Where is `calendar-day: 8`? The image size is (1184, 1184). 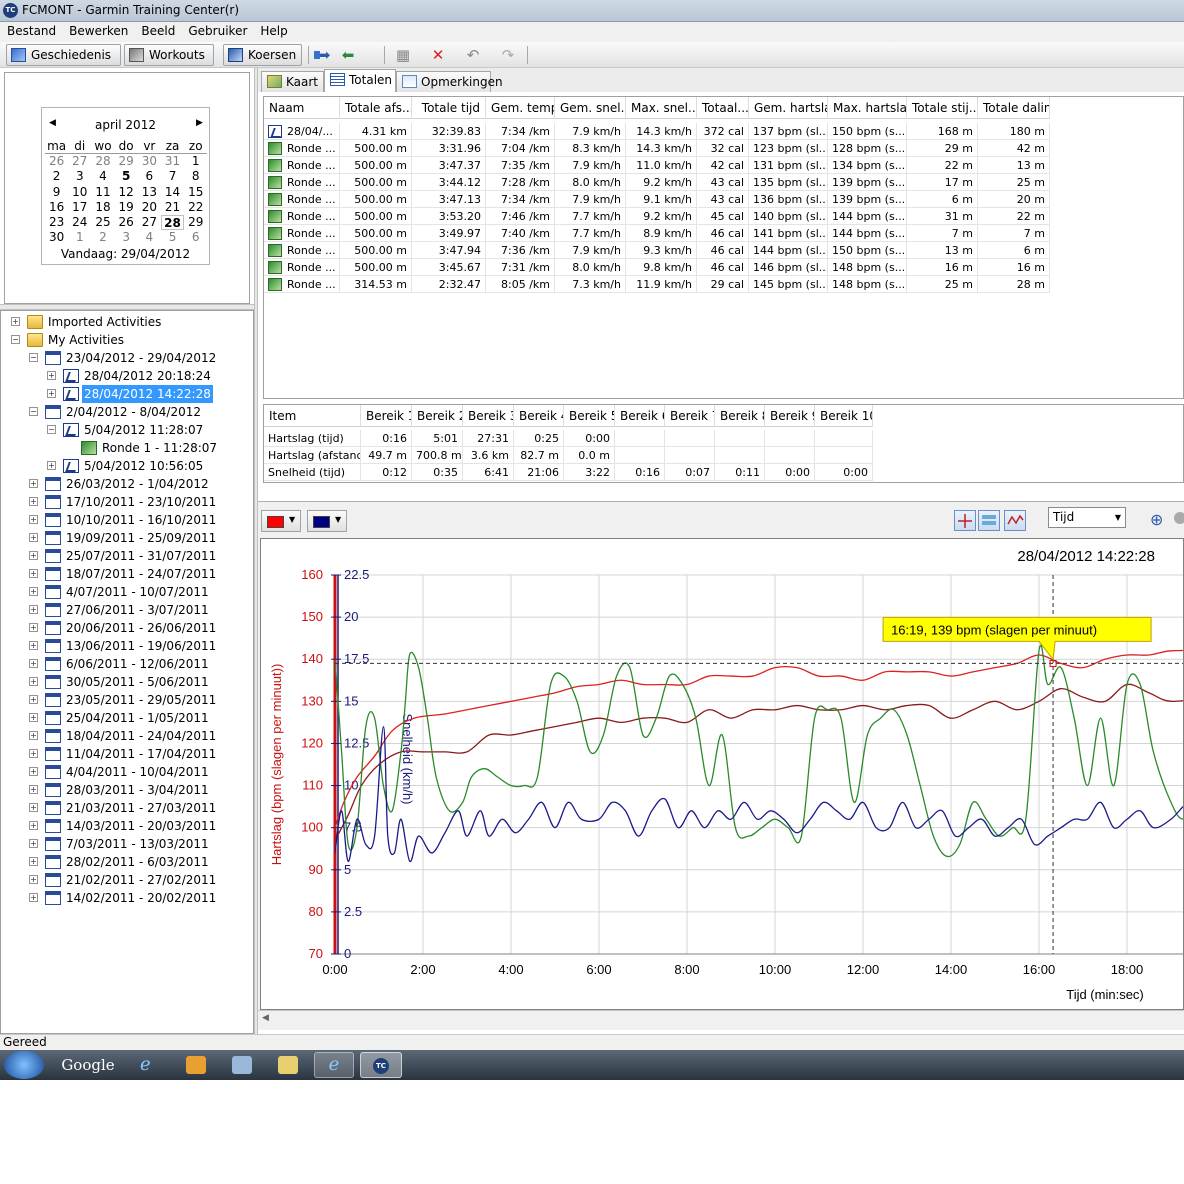
calendar-day: 8 is located at coordinates (195, 176).